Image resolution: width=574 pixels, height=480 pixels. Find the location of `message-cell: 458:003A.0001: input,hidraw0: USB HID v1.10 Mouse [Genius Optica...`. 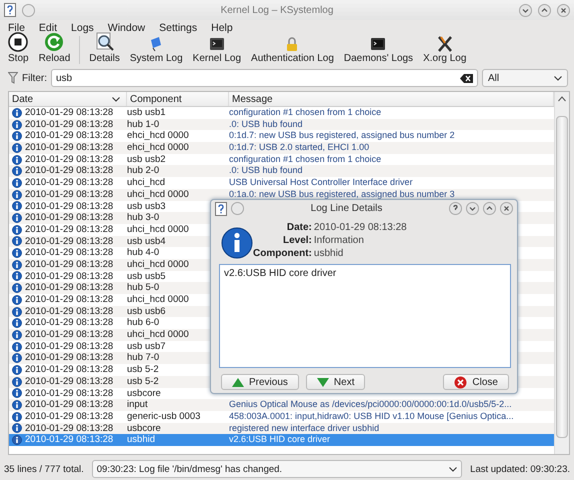

message-cell: 458:003A.0001: input,hidraw0: USB HID v1.10 Mouse [Genius Optica... is located at coordinates (371, 416).